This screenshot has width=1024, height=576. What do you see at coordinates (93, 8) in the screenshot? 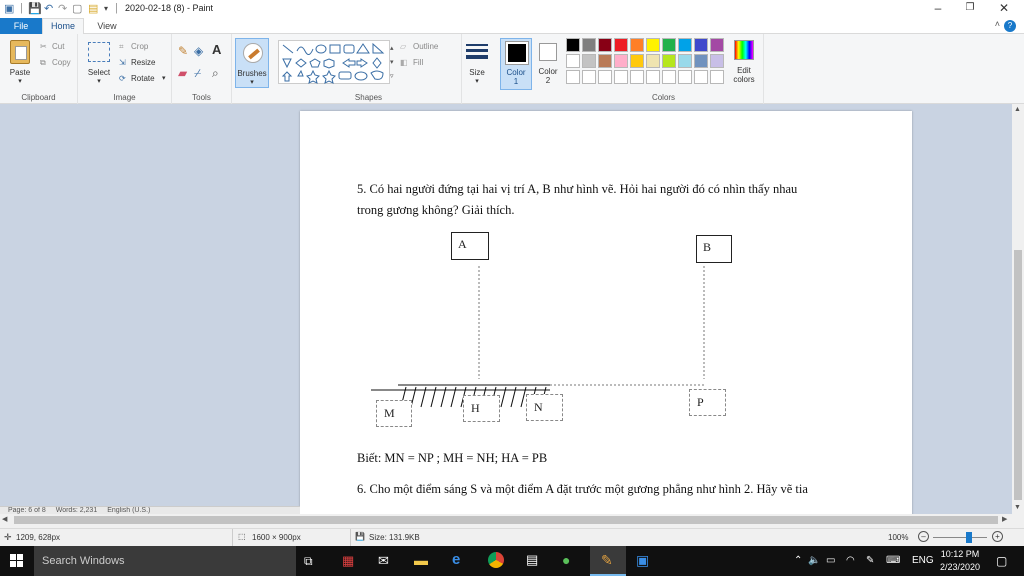
I see `open-folder-icon: ▤` at bounding box center [93, 8].